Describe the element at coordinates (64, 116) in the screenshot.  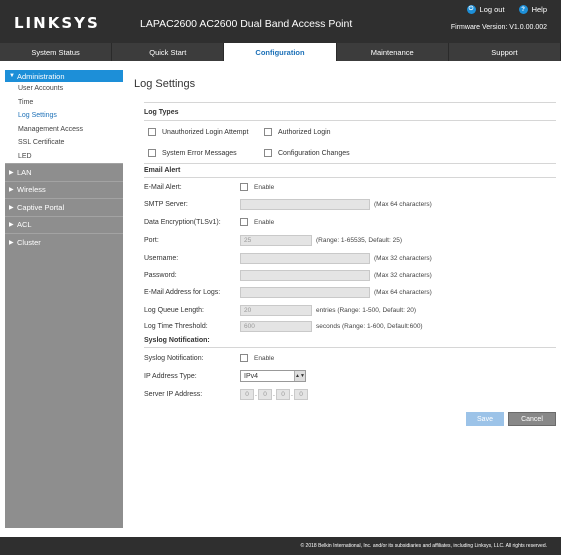
I see `sidebar-item-log-settings: Log Settings` at that location.